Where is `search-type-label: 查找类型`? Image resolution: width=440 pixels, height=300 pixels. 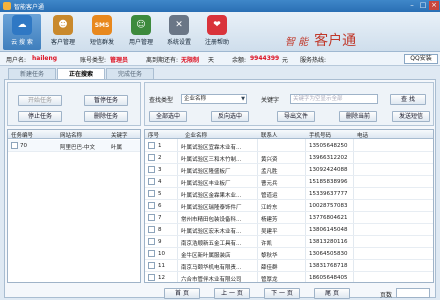 search-type-label: 查找类型 is located at coordinates (161, 100).